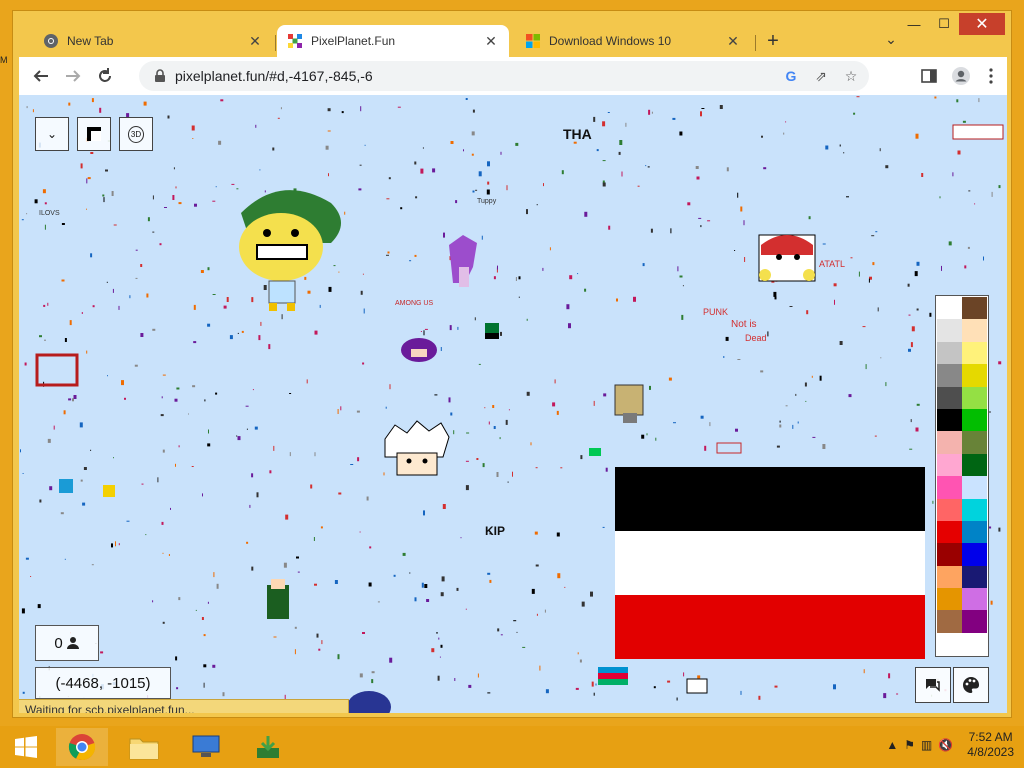  What do you see at coordinates (419, 350) in the screenshot?
I see `pixel-art-purple-head` at bounding box center [419, 350].